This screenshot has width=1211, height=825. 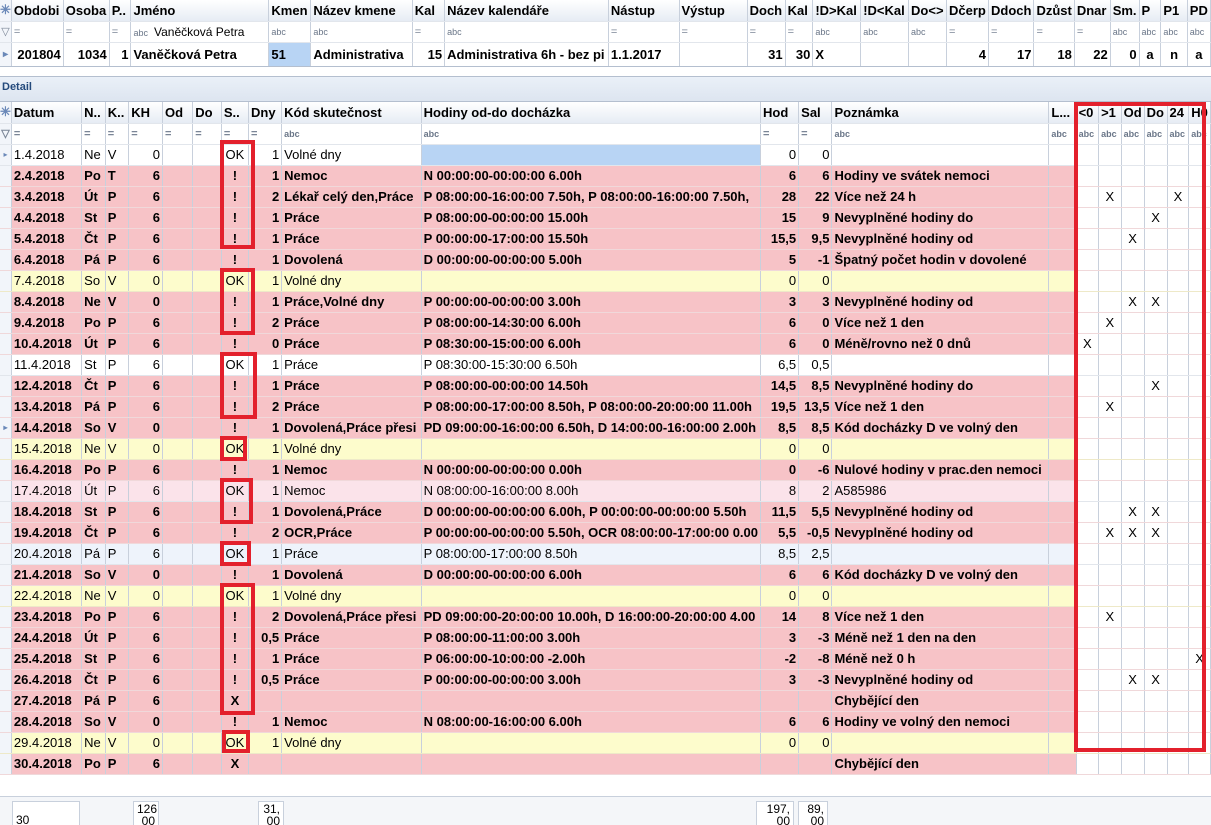 What do you see at coordinates (47, 722) in the screenshot?
I see `cell-datum: 28.4.2018` at bounding box center [47, 722].